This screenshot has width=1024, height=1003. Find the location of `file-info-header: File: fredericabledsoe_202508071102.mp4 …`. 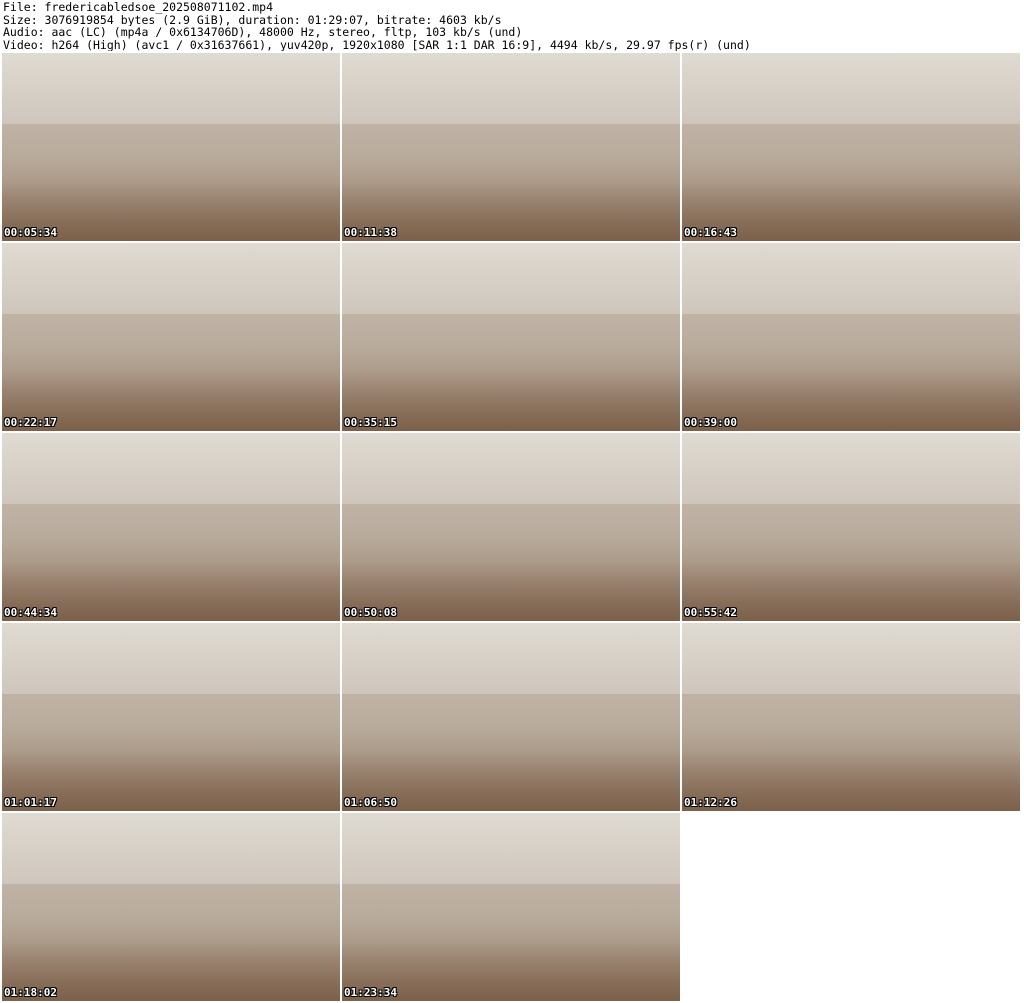

file-info-header: File: fredericabledsoe_202508071102.mp4 … is located at coordinates (512, 26).